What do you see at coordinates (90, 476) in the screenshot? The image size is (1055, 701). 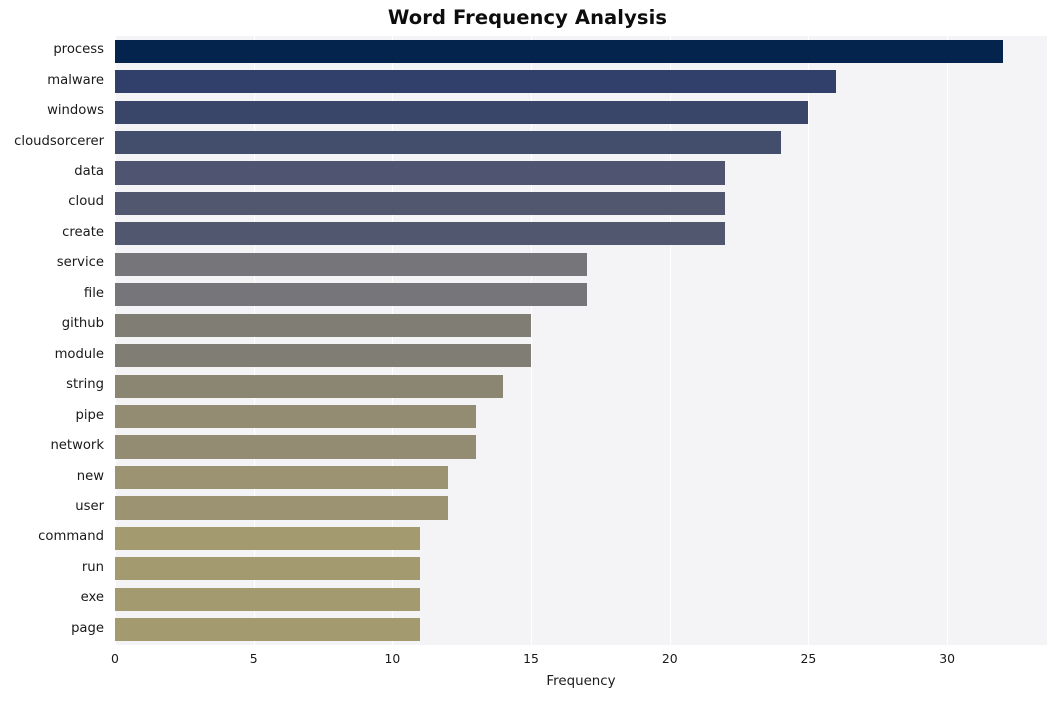 I see `y-tick-label-new: new` at bounding box center [90, 476].